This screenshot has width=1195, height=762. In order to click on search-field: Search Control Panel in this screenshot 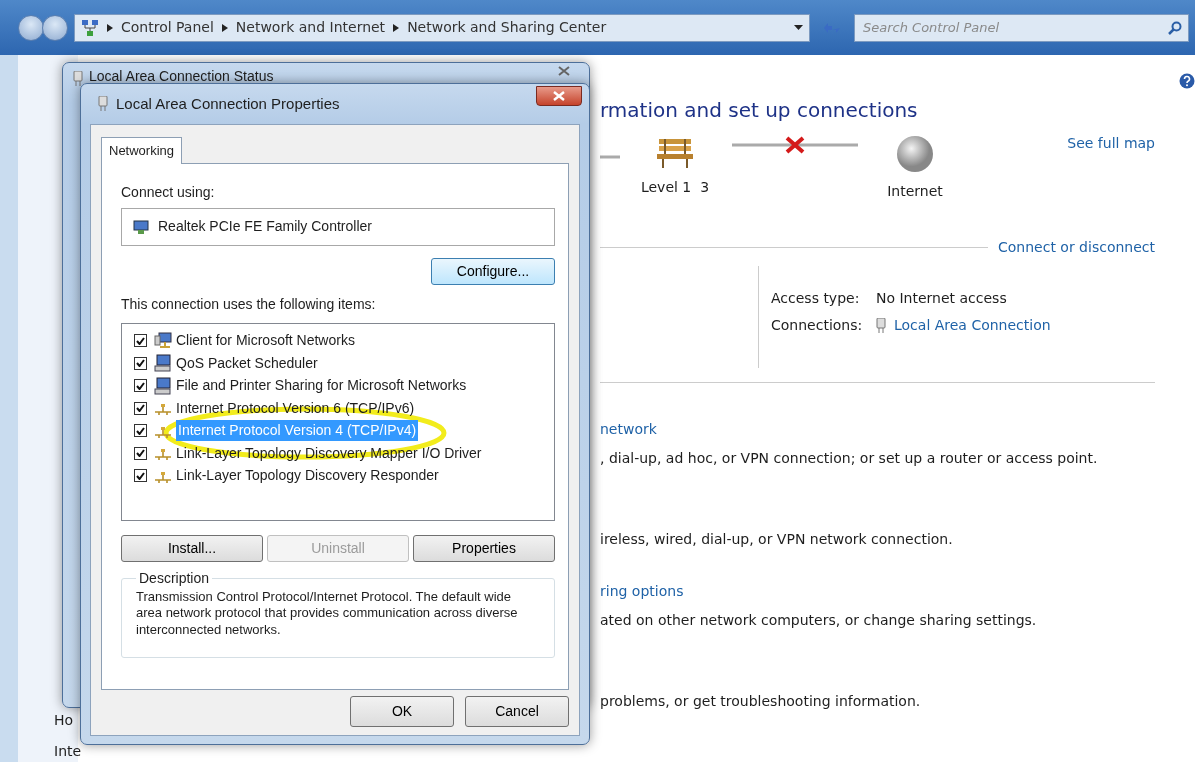, I will do `click(1014, 27)`.